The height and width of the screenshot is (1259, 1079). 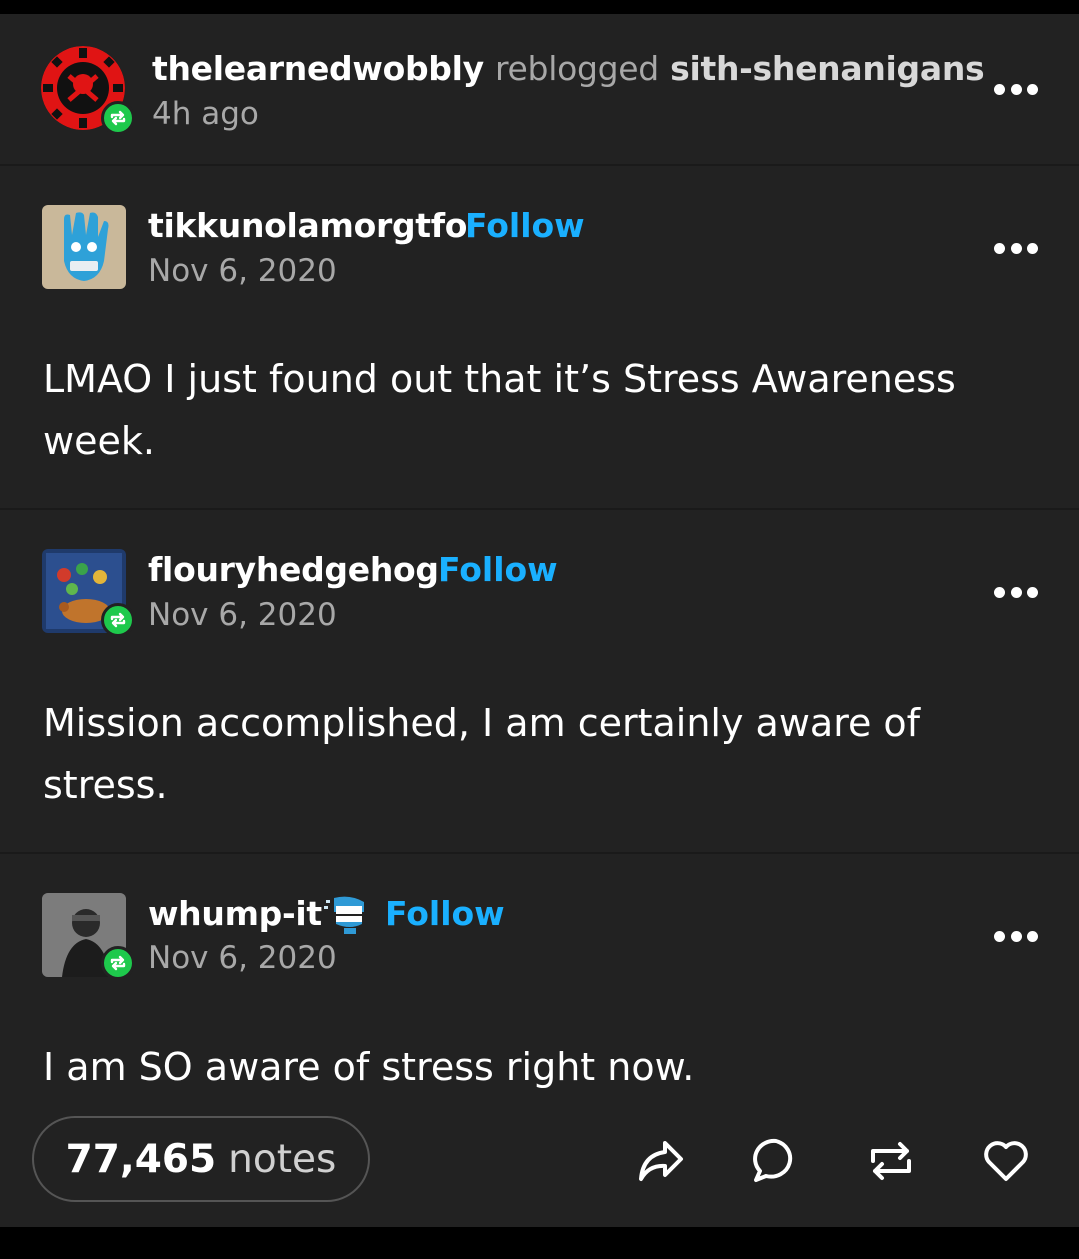 What do you see at coordinates (891, 1161) in the screenshot?
I see `reblog-icon` at bounding box center [891, 1161].